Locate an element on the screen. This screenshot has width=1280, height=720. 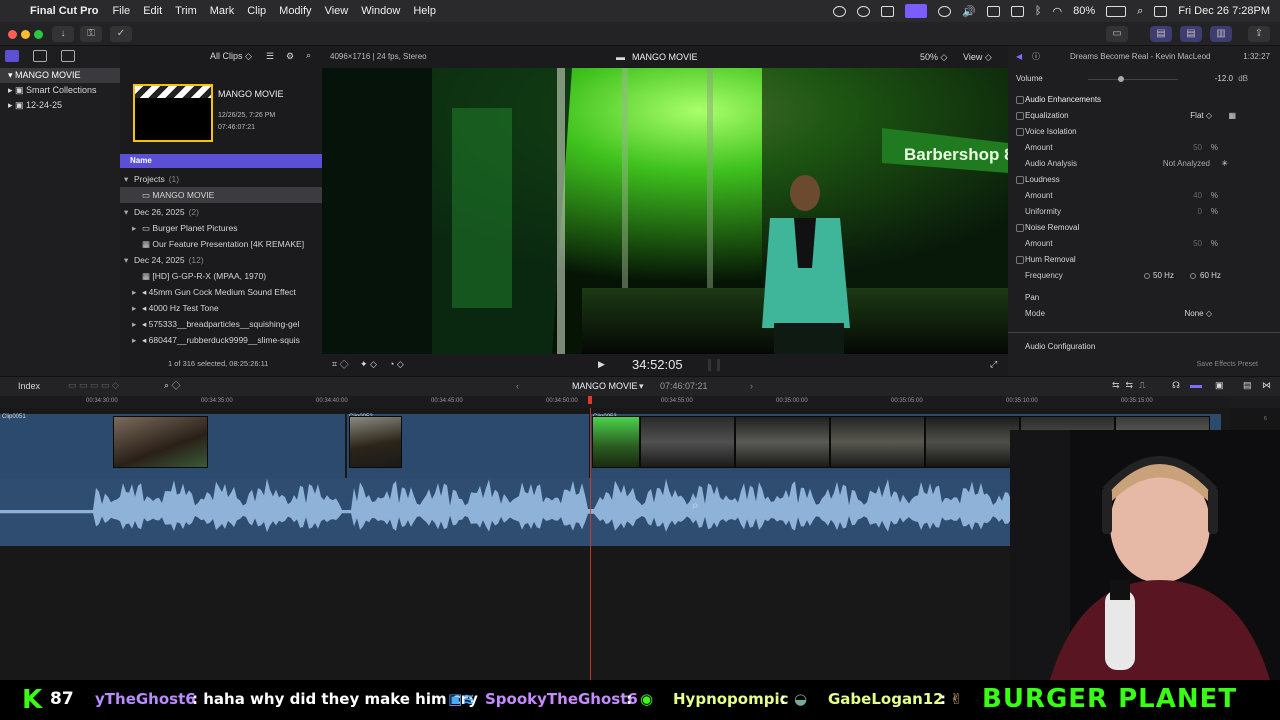
group-dec-26: ▾ Dec 26, 2025 (2) is located at coordinates (221, 212).